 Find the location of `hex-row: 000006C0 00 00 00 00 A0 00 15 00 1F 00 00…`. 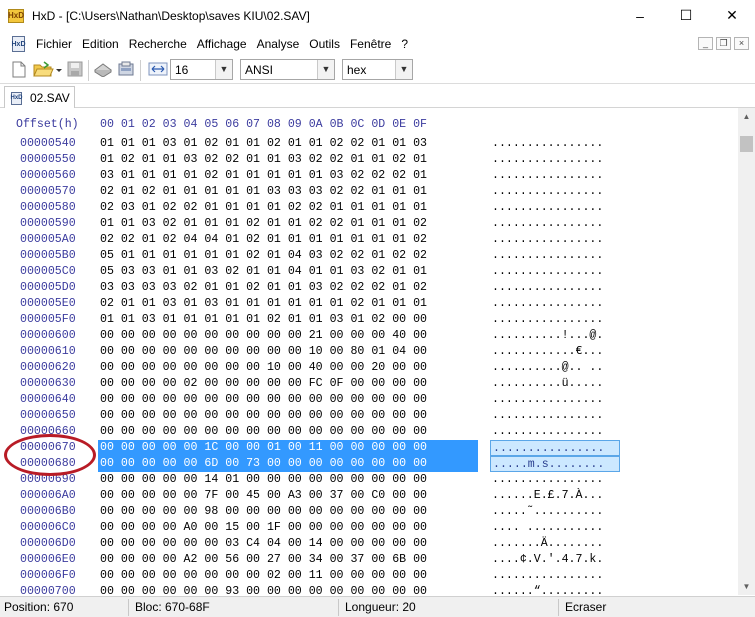

hex-row: 000006C0 00 00 00 00 A0 00 15 00 1F 00 00… is located at coordinates (369, 528).